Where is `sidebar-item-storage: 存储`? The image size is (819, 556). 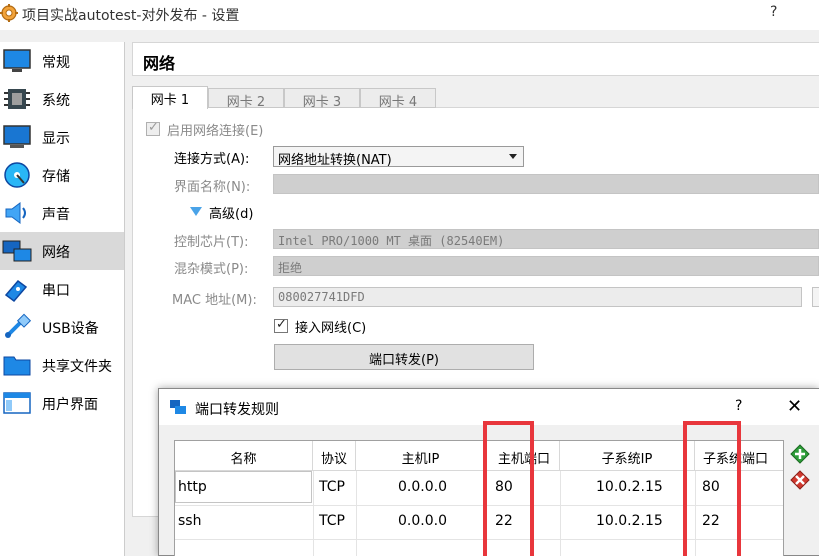 sidebar-item-storage: 存储 is located at coordinates (62, 175).